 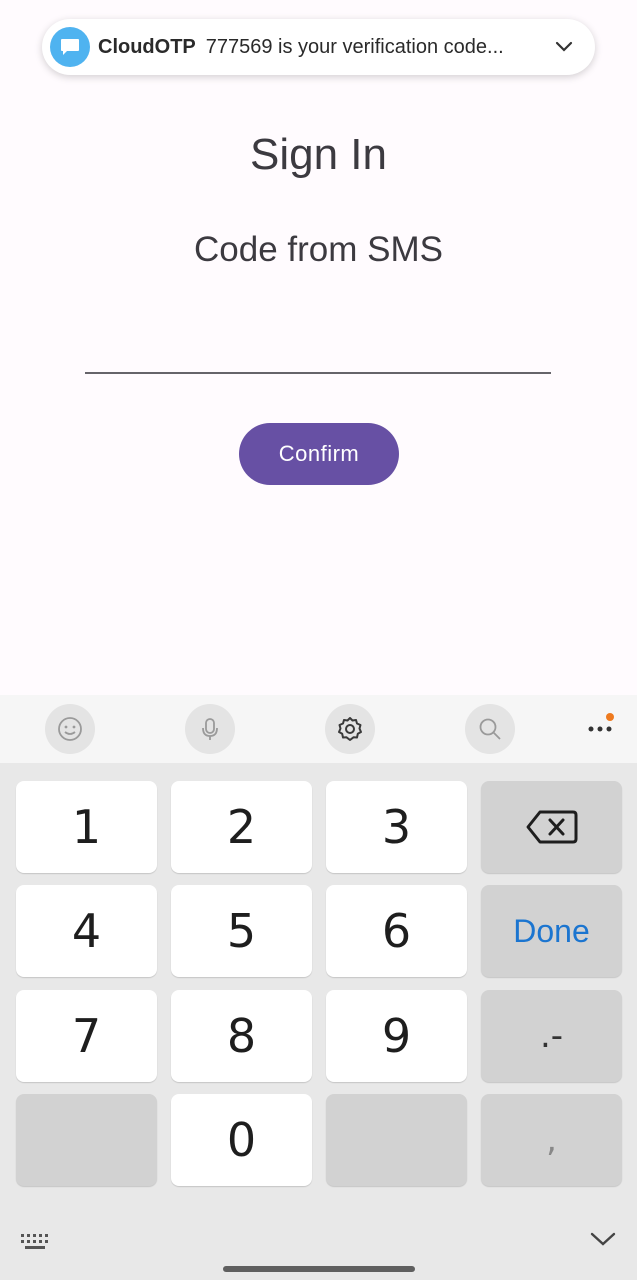 What do you see at coordinates (241, 1140) in the screenshot?
I see `key-0: 0` at bounding box center [241, 1140].